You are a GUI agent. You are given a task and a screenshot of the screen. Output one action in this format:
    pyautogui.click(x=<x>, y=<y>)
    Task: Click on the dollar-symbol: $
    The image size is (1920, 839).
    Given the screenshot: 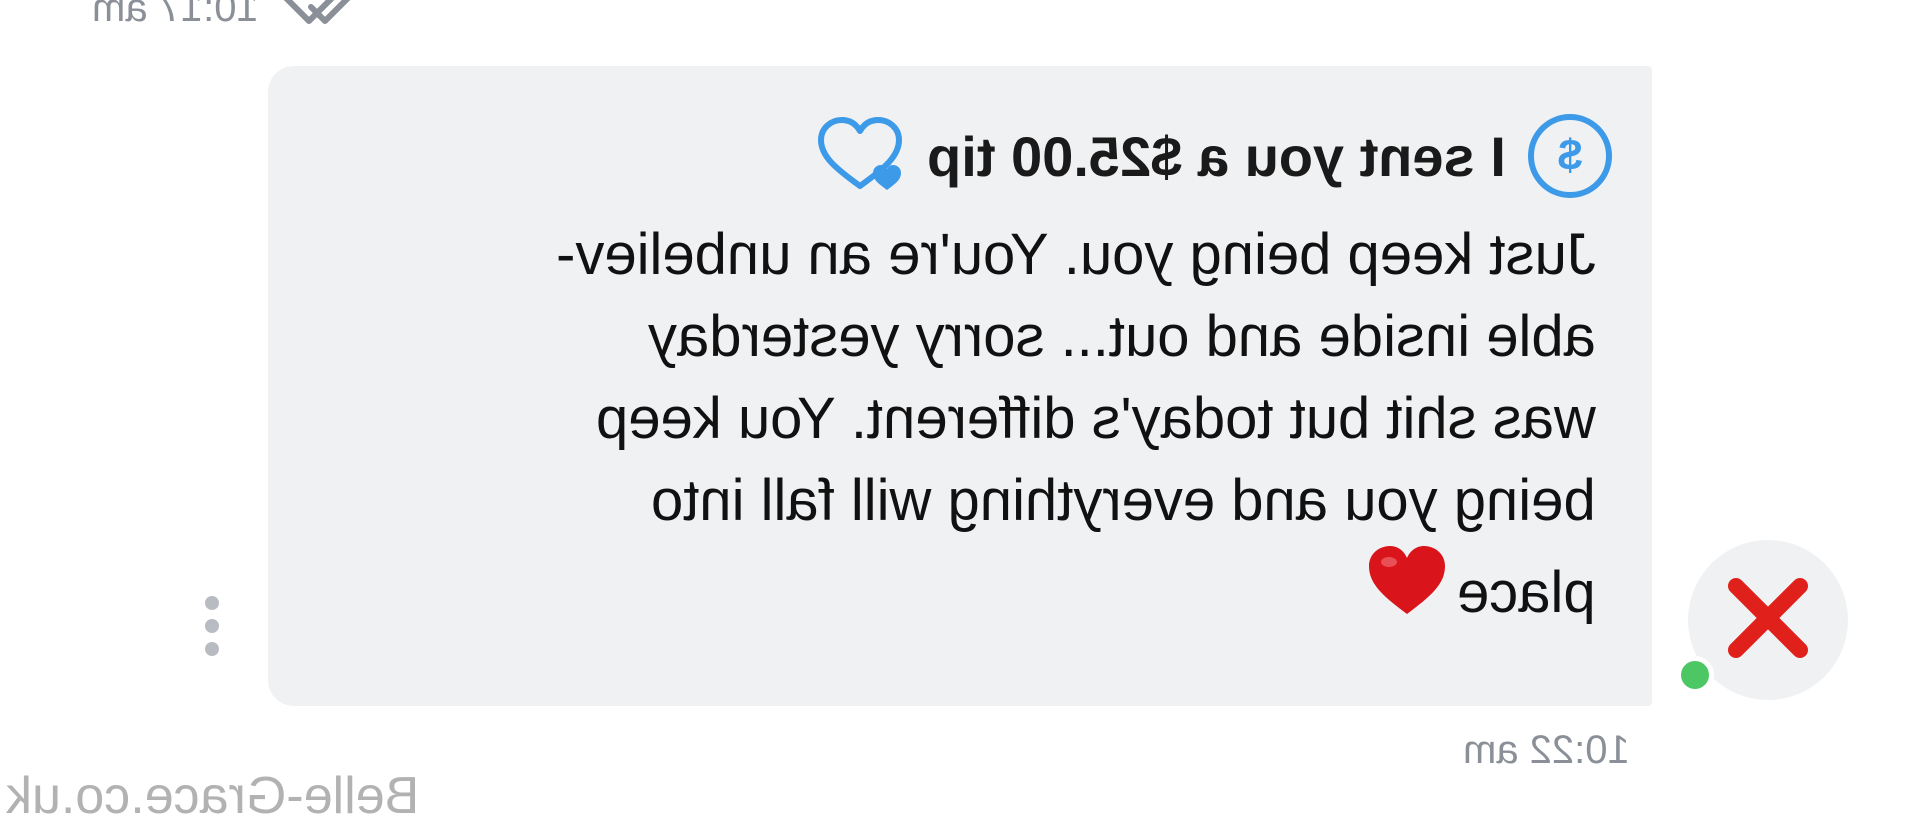 What is the action you would take?
    pyautogui.click(x=1570, y=155)
    